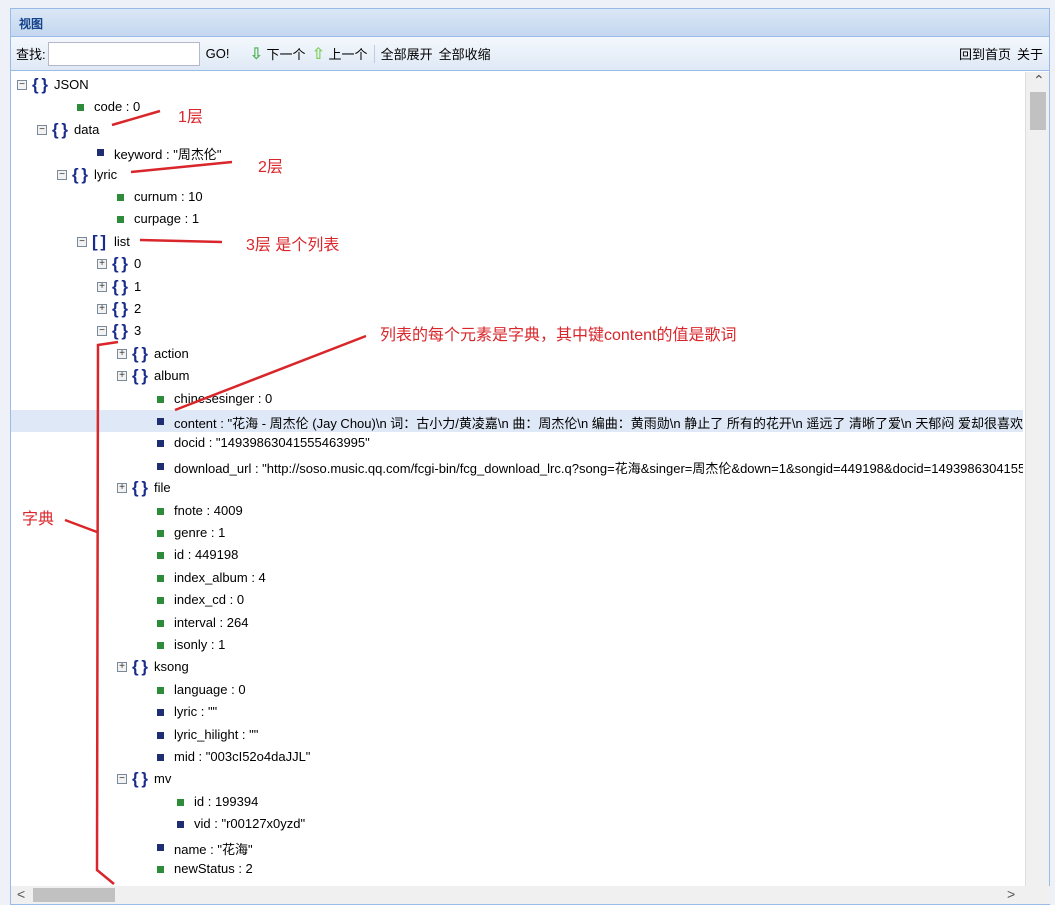 The height and width of the screenshot is (905, 1055). Describe the element at coordinates (209, 600) in the screenshot. I see `node-label: index_cd : 0` at that location.